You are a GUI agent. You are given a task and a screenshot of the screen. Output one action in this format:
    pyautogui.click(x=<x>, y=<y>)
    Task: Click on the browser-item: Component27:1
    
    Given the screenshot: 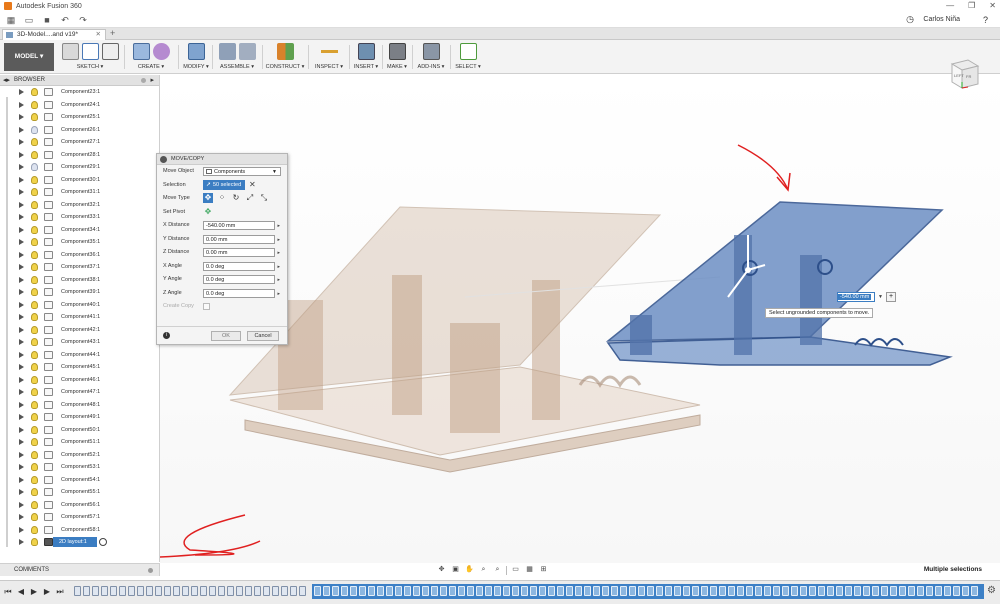 What is the action you would take?
    pyautogui.click(x=79, y=142)
    